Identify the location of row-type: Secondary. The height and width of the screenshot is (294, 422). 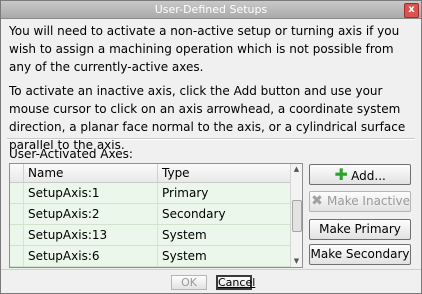
(194, 214).